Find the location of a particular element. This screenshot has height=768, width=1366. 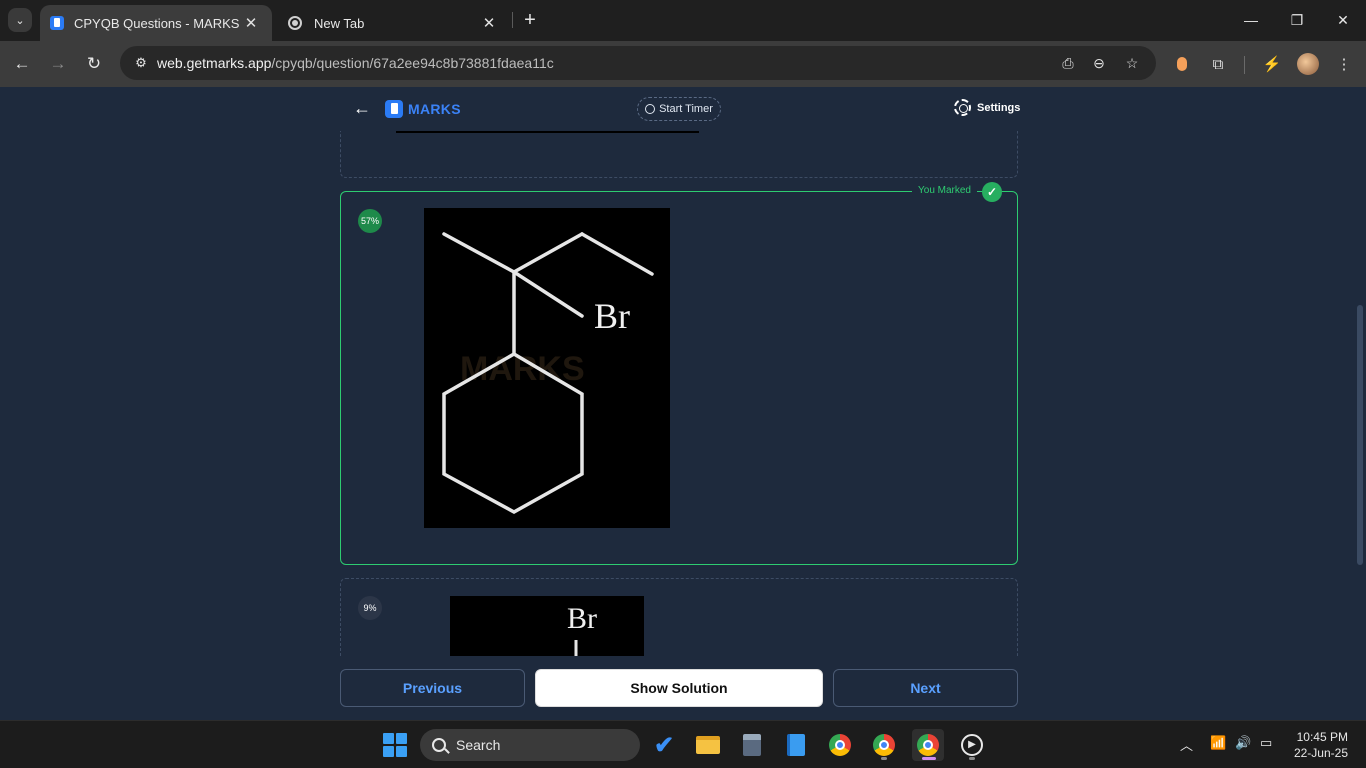

toolbar-separator is located at coordinates (1244, 65).